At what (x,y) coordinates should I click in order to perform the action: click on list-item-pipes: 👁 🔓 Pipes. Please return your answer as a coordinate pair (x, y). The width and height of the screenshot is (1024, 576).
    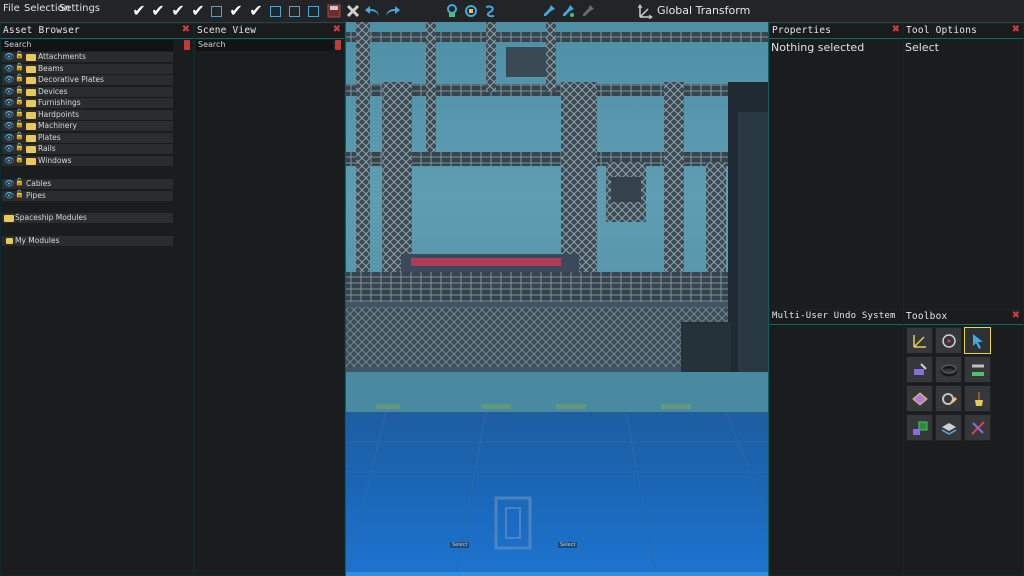
    Looking at the image, I should click on (87, 195).